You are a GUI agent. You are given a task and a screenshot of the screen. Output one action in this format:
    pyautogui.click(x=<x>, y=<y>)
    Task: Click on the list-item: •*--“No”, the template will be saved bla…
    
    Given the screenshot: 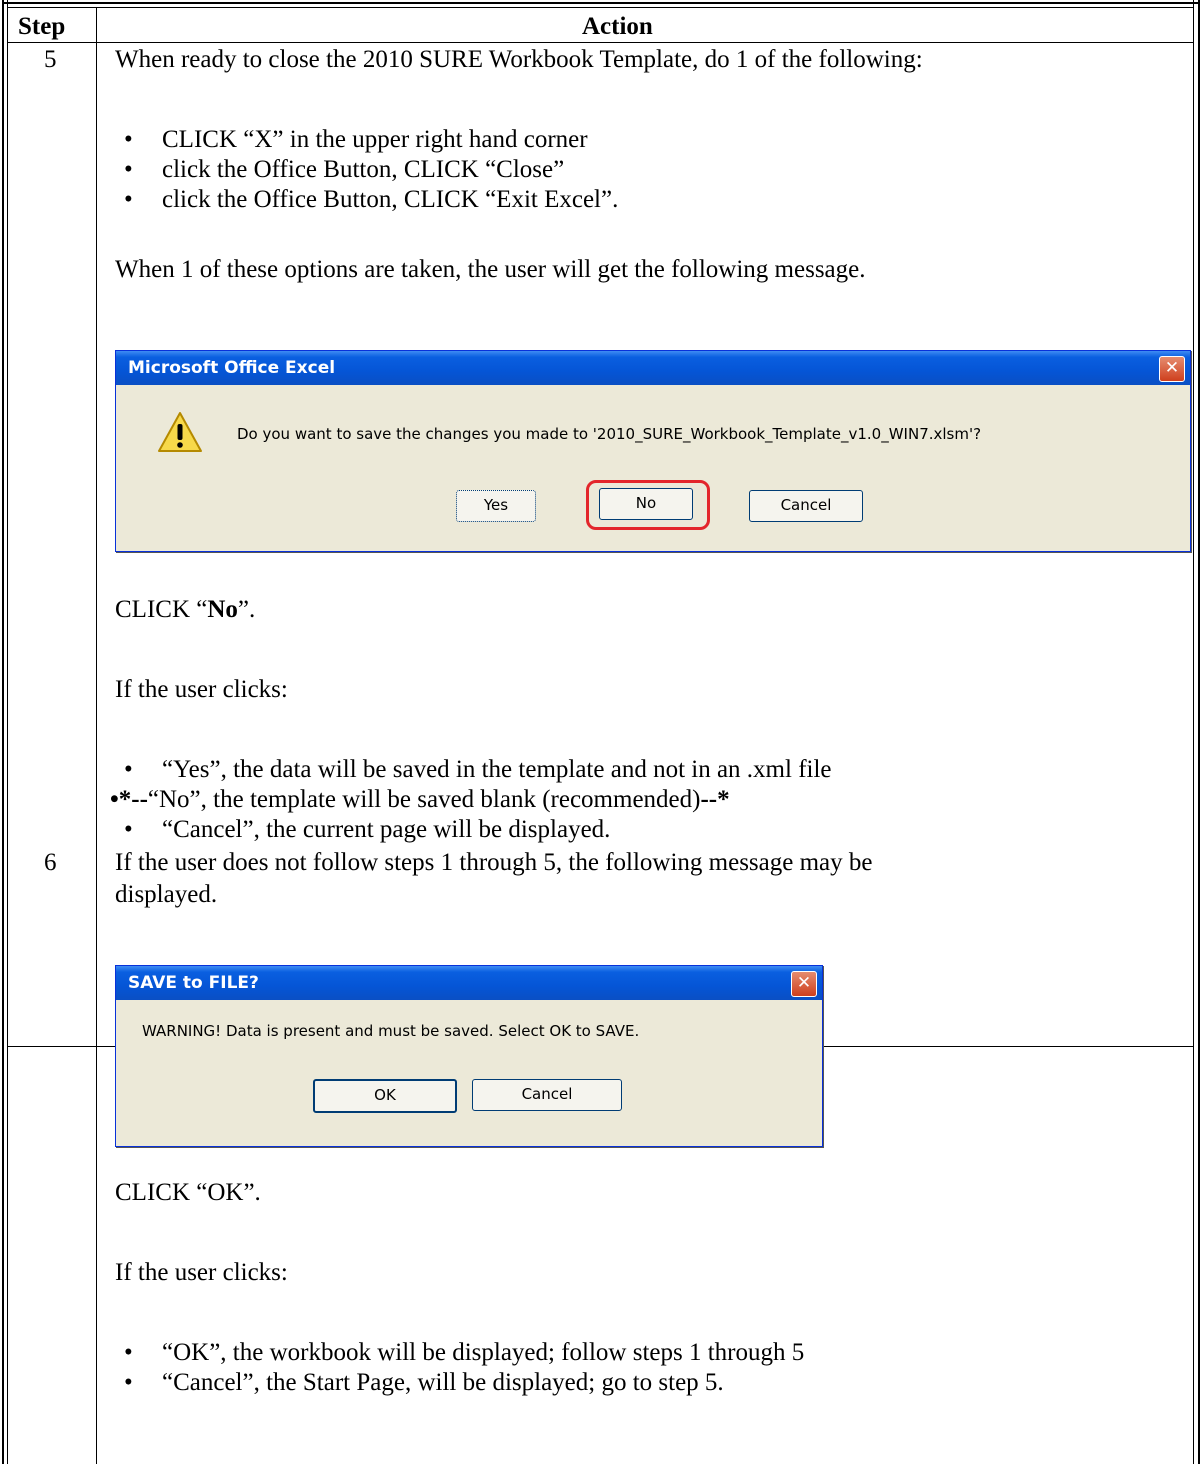 What is the action you would take?
    pyautogui.click(x=420, y=799)
    